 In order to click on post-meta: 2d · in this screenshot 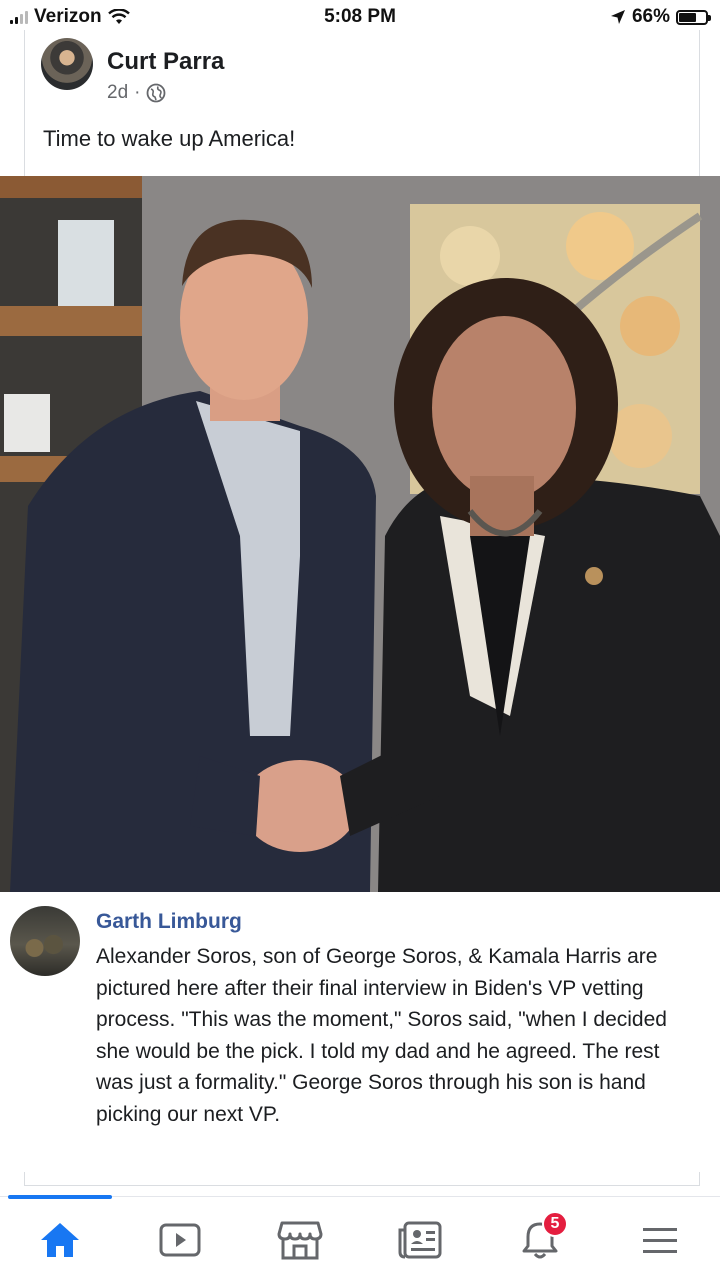, I will do `click(136, 93)`.